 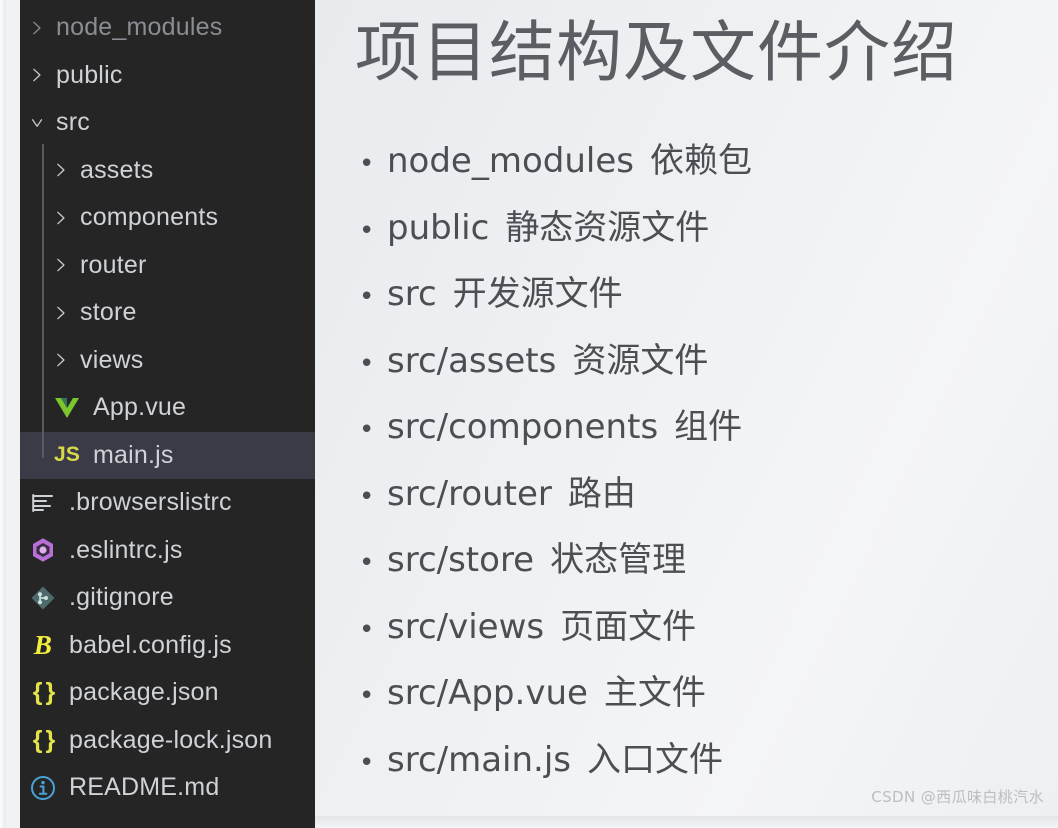 What do you see at coordinates (700, 161) in the screenshot?
I see `bullet-description: 依赖包` at bounding box center [700, 161].